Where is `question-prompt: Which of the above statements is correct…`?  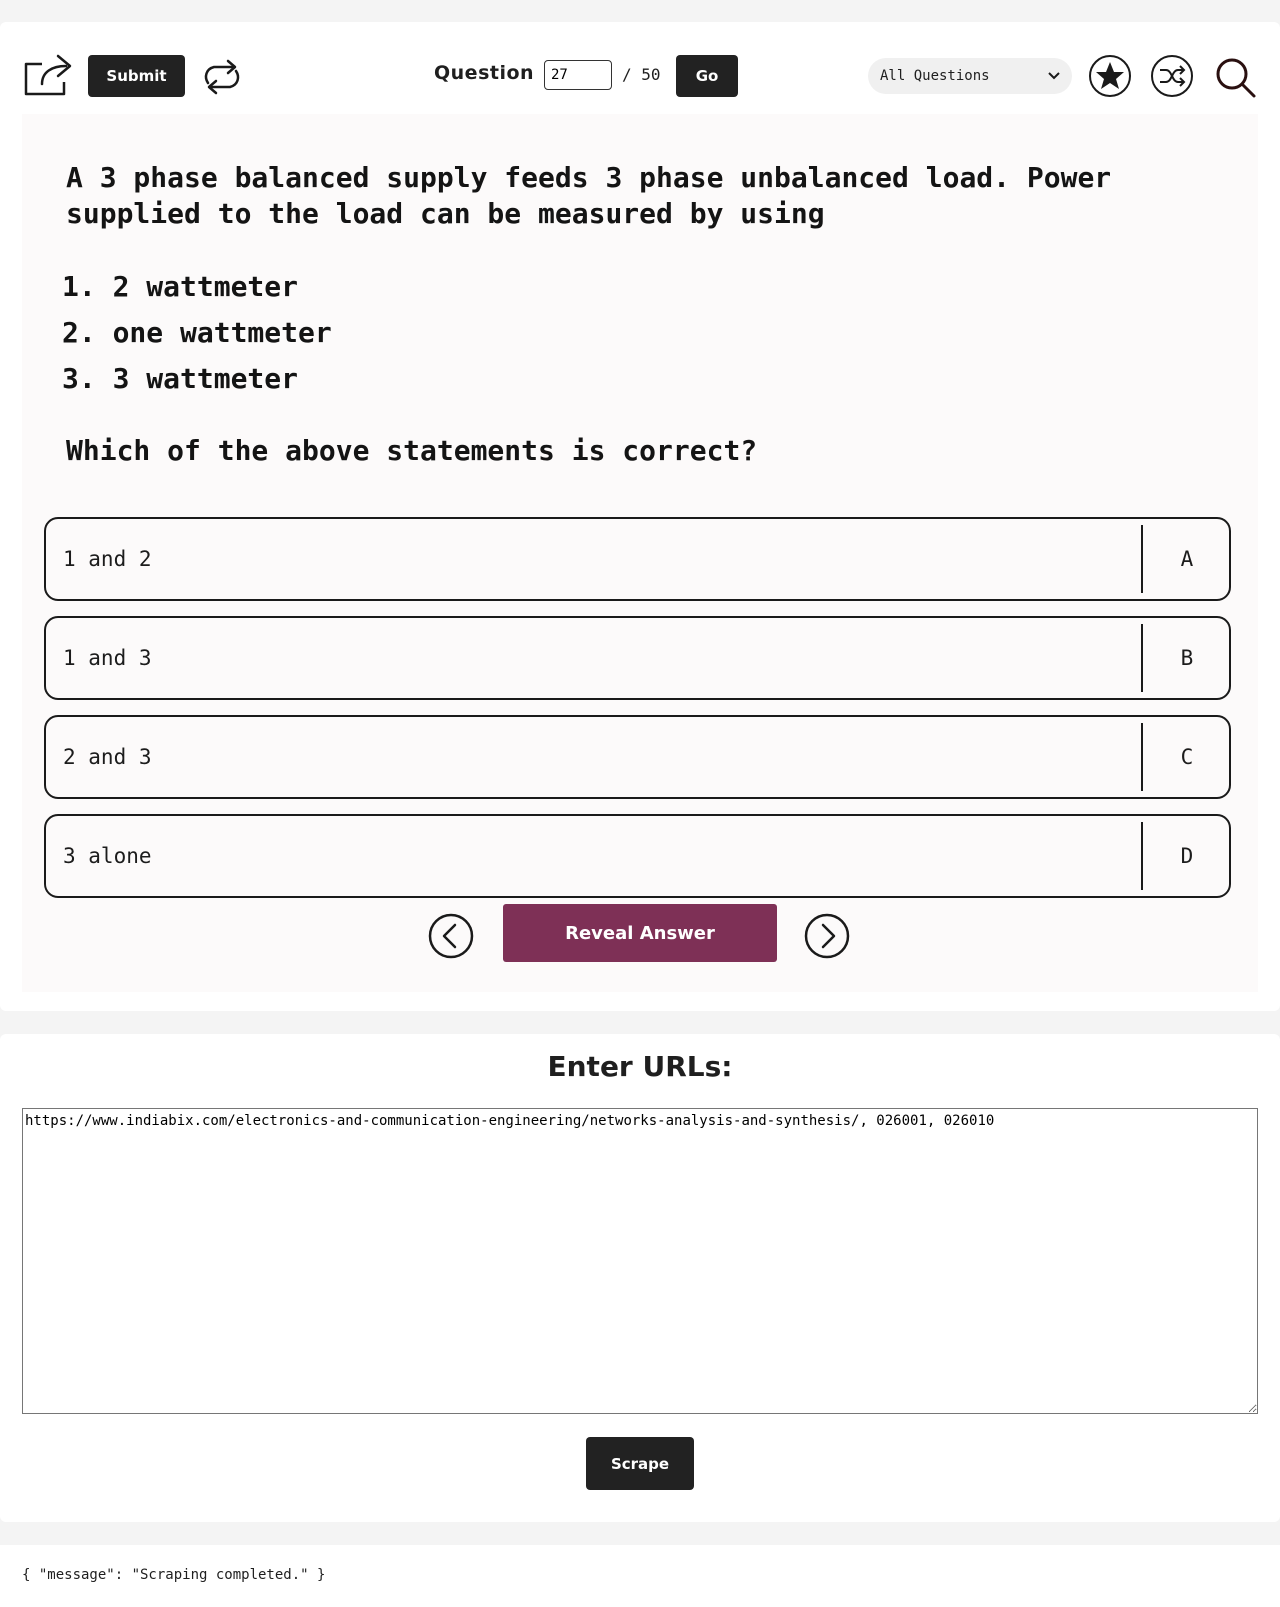
question-prompt: Which of the above statements is correct… is located at coordinates (412, 450).